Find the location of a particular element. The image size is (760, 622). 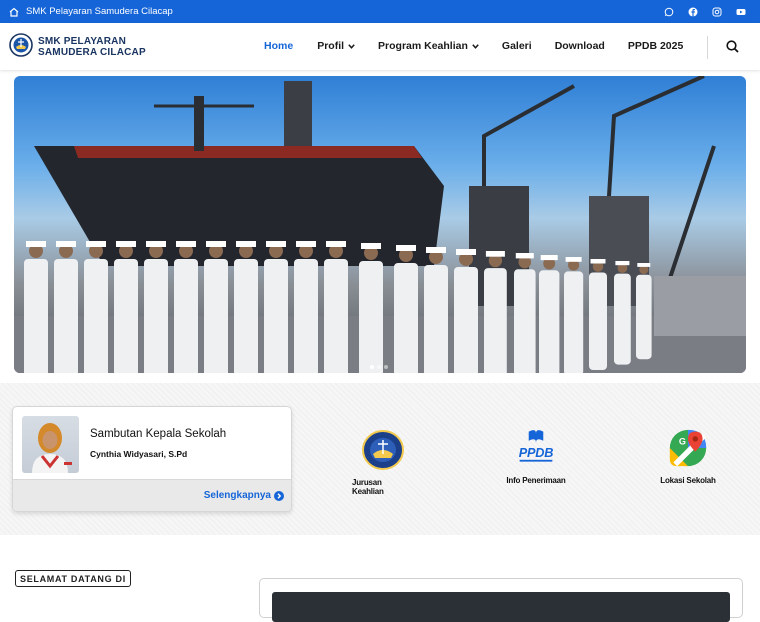

map-location-icon: G is located at coordinates (688, 448).